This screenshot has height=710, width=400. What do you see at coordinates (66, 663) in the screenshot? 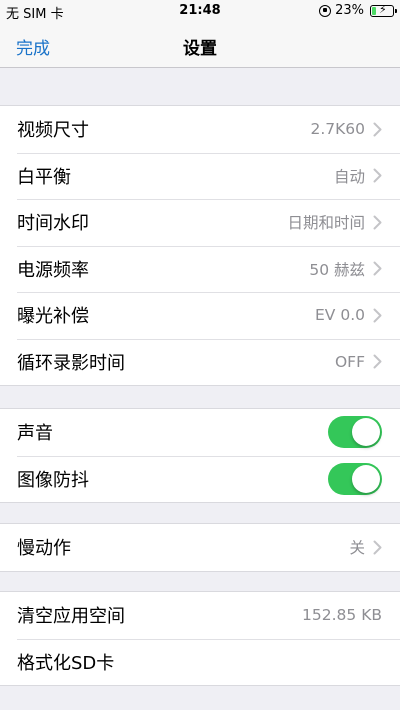
I see `setting-label: 格式化SD卡` at bounding box center [66, 663].